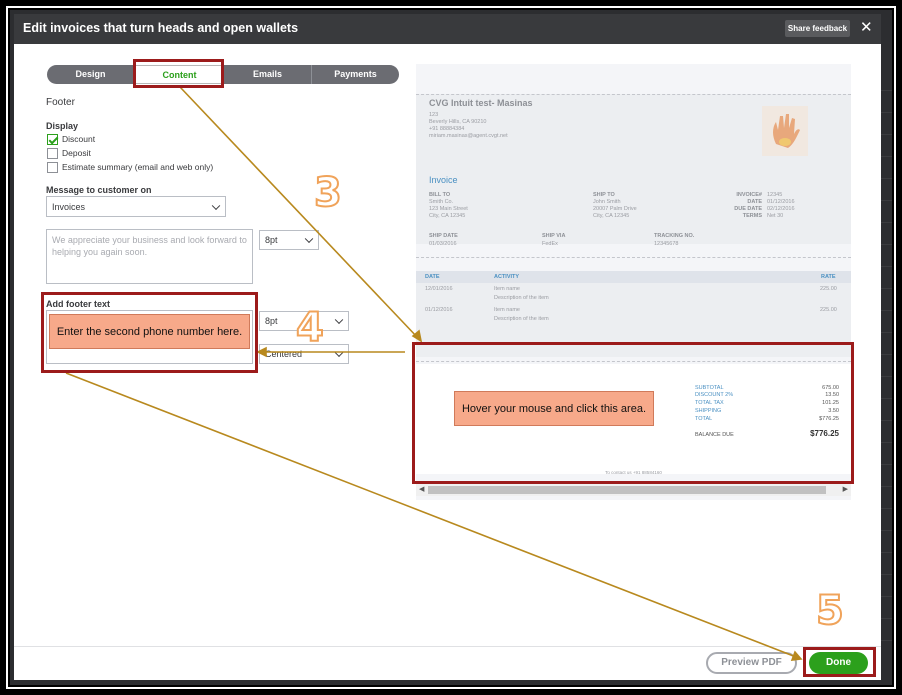 This screenshot has height=695, width=902. Describe the element at coordinates (828, 310) in the screenshot. I see `preview-row-2-amount: 225.00` at that location.